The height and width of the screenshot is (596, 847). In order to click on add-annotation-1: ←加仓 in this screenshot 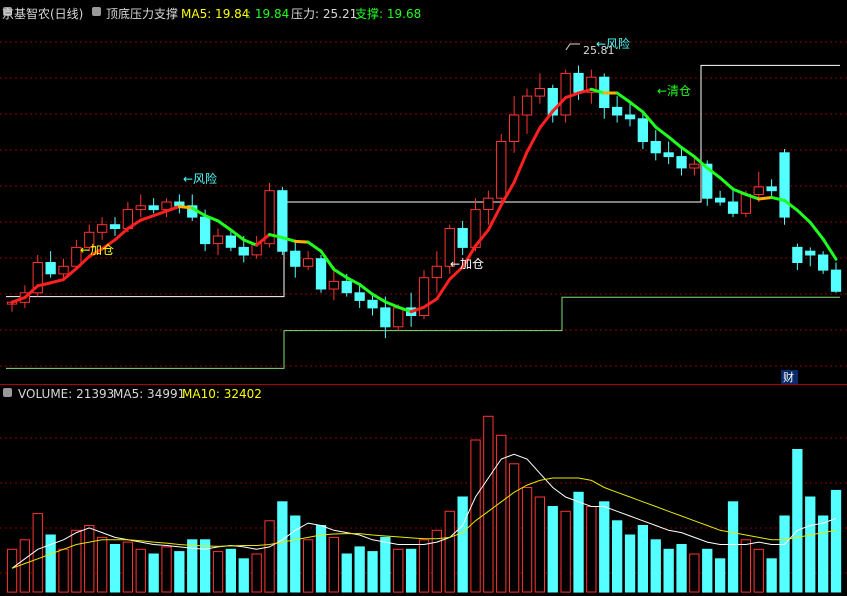, I will do `click(97, 250)`.